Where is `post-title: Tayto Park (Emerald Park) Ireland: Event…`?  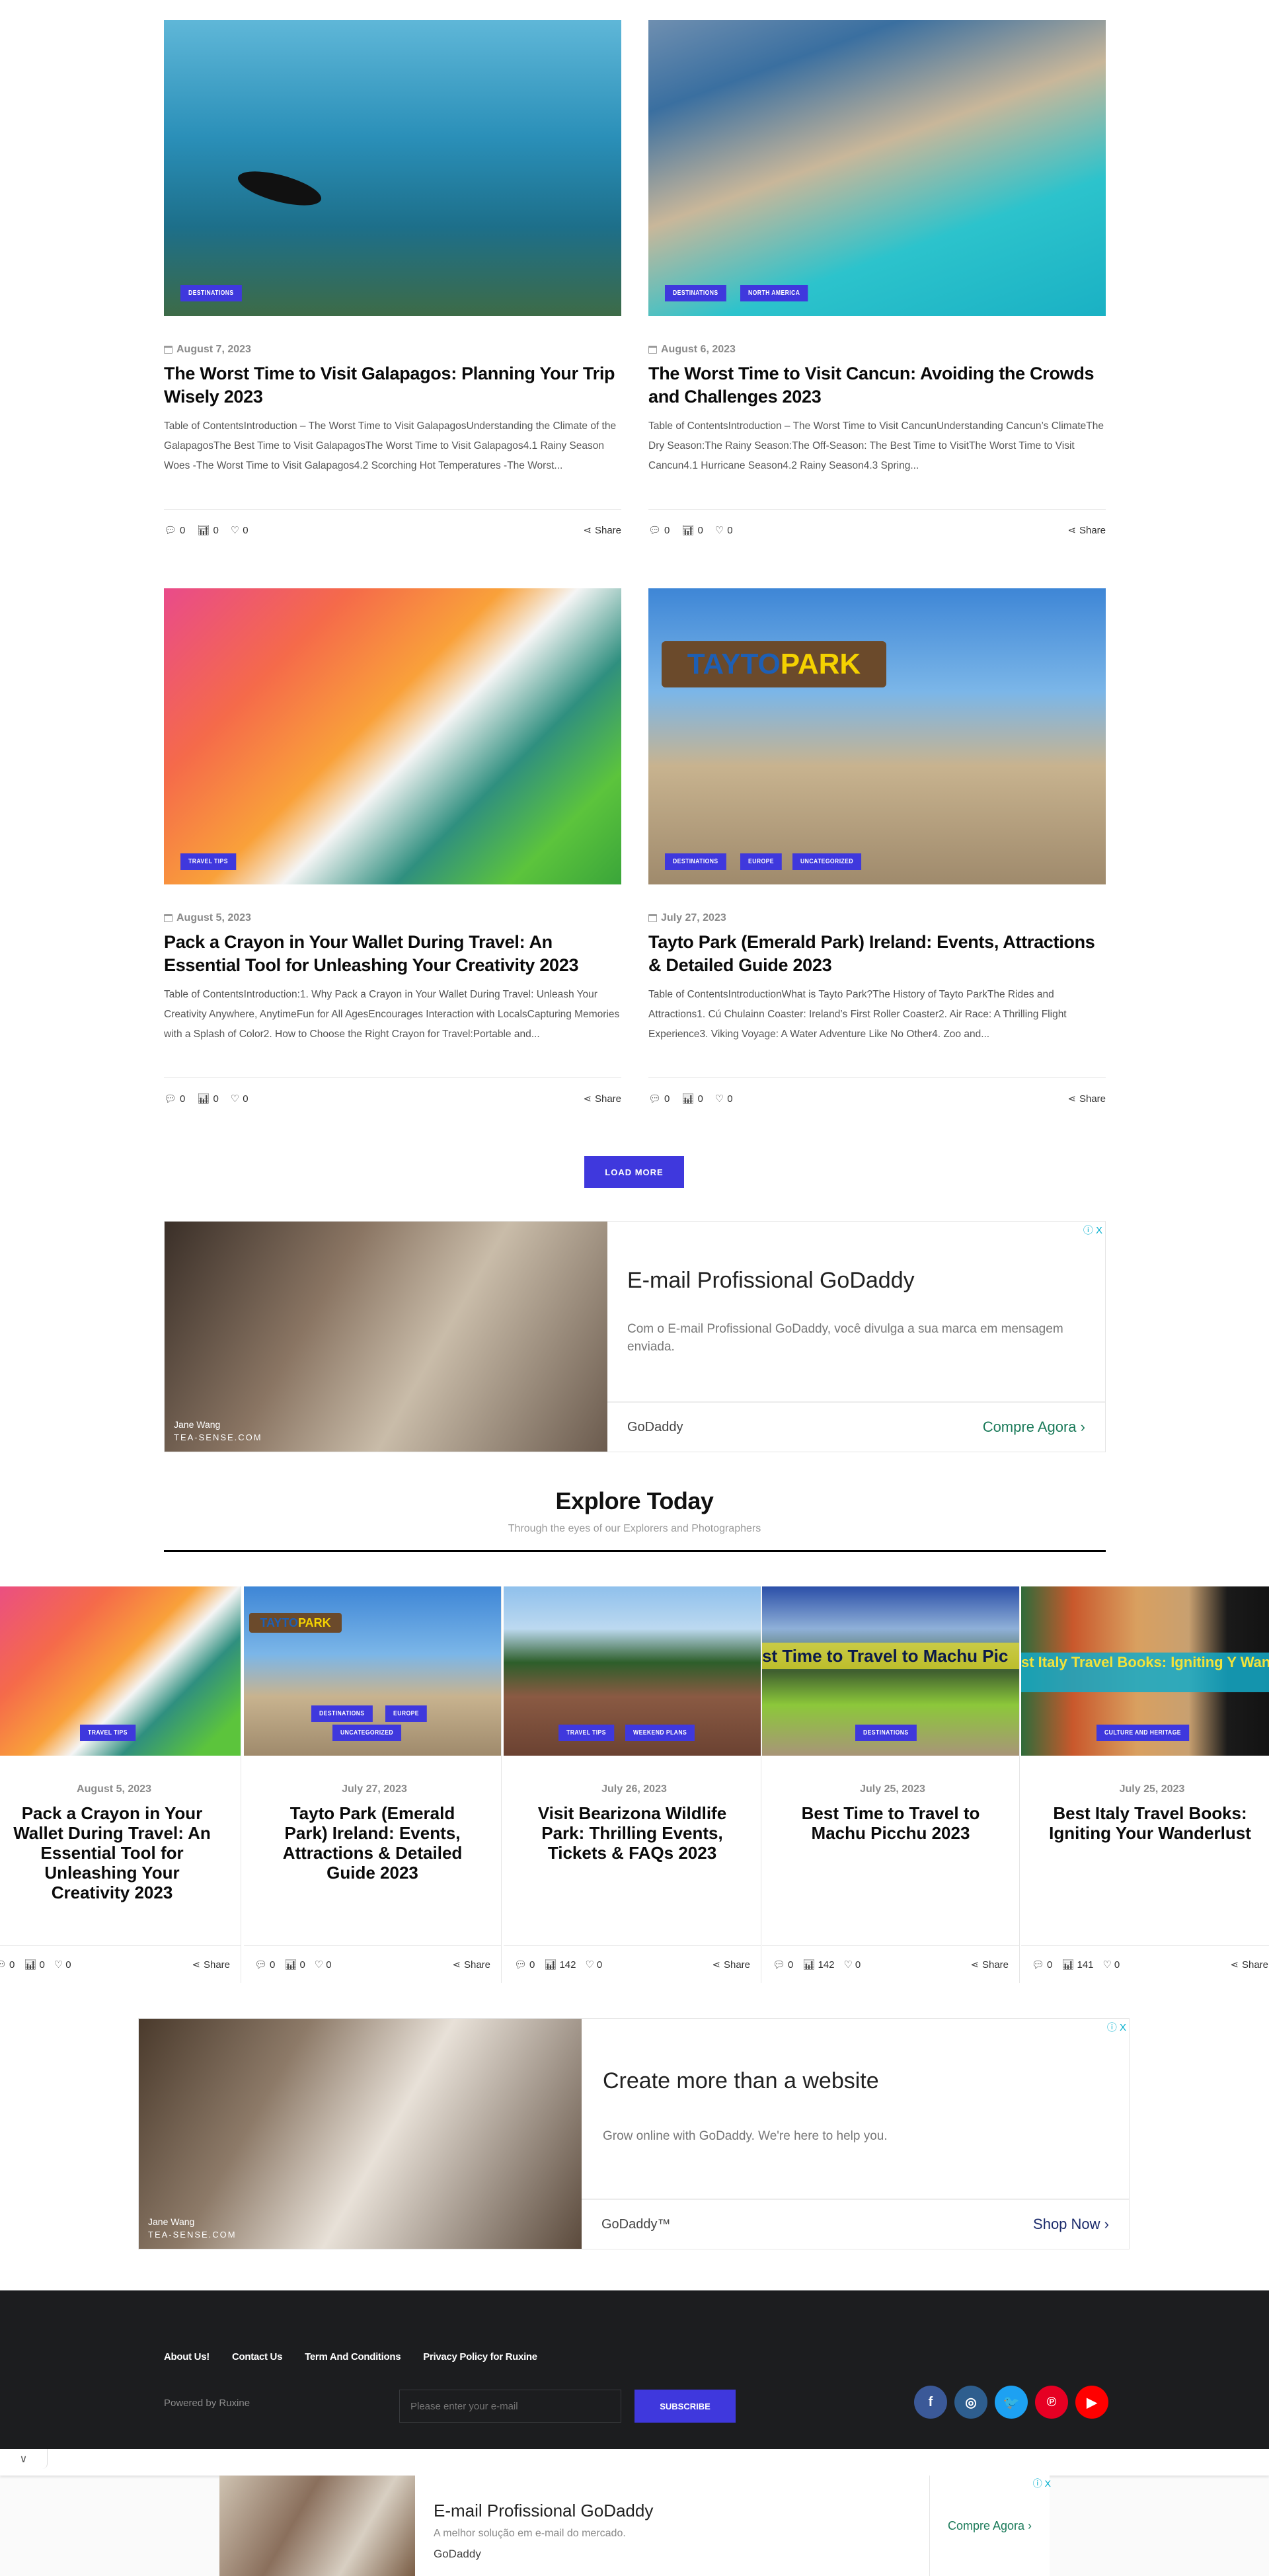 post-title: Tayto Park (Emerald Park) Ireland: Event… is located at coordinates (877, 954).